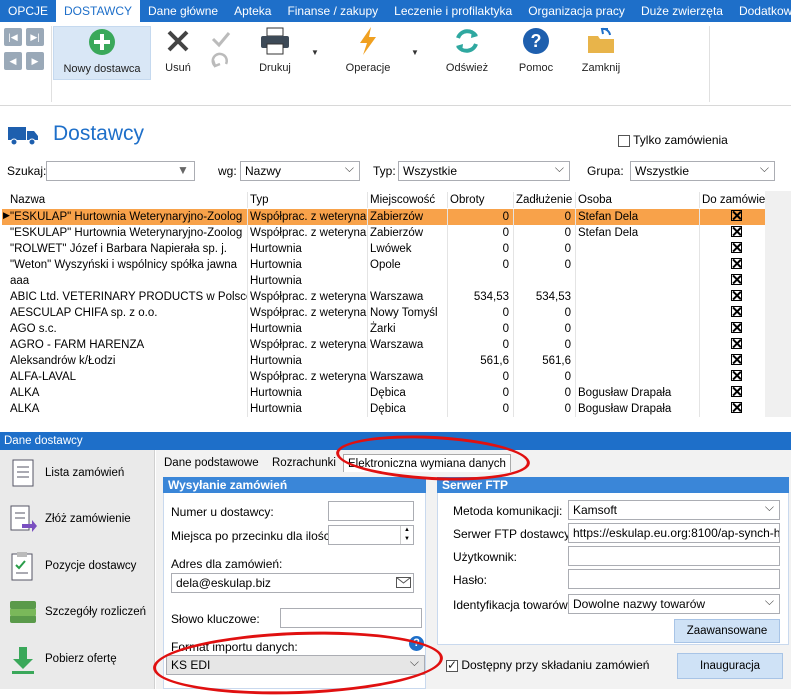  I want to click on stepper-arrows-icon: ▲ ▼, so click(406, 535).